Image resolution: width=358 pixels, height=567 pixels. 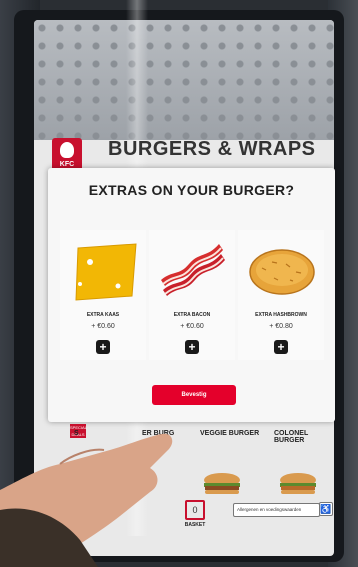 I want to click on extra-item-bacon: EXTRA BACON + €0.60 +, so click(x=192, y=295).